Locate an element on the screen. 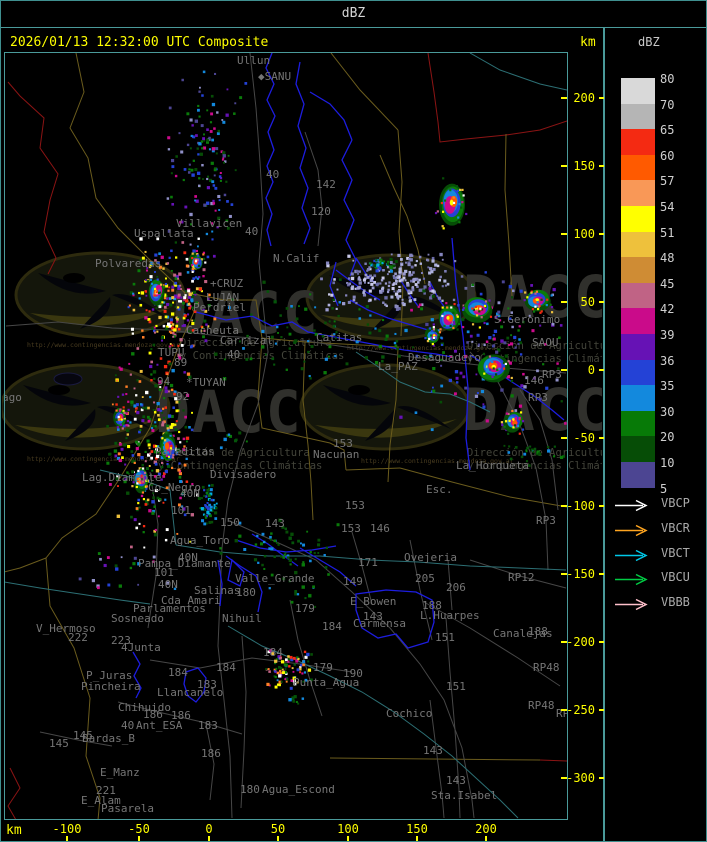 The width and height of the screenshot is (707, 842). right-axis-tick-label: 50 is located at coordinates (588, 302).